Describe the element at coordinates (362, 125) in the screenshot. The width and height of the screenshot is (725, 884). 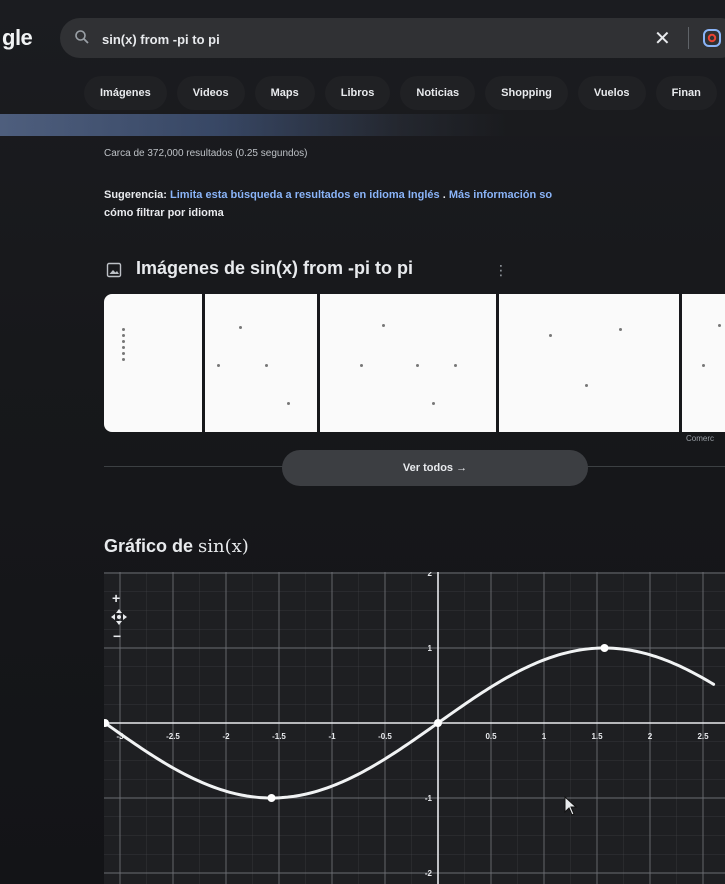
I see `header-shadow-band` at that location.